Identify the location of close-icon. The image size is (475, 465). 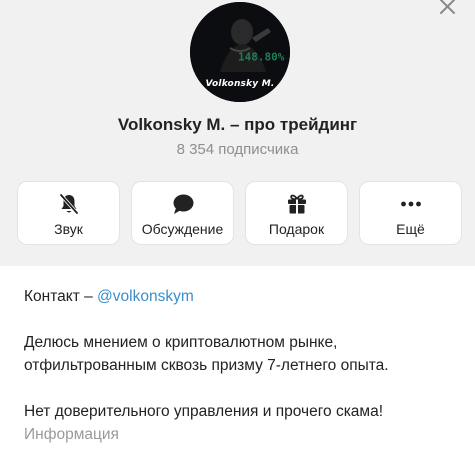
(447, 7).